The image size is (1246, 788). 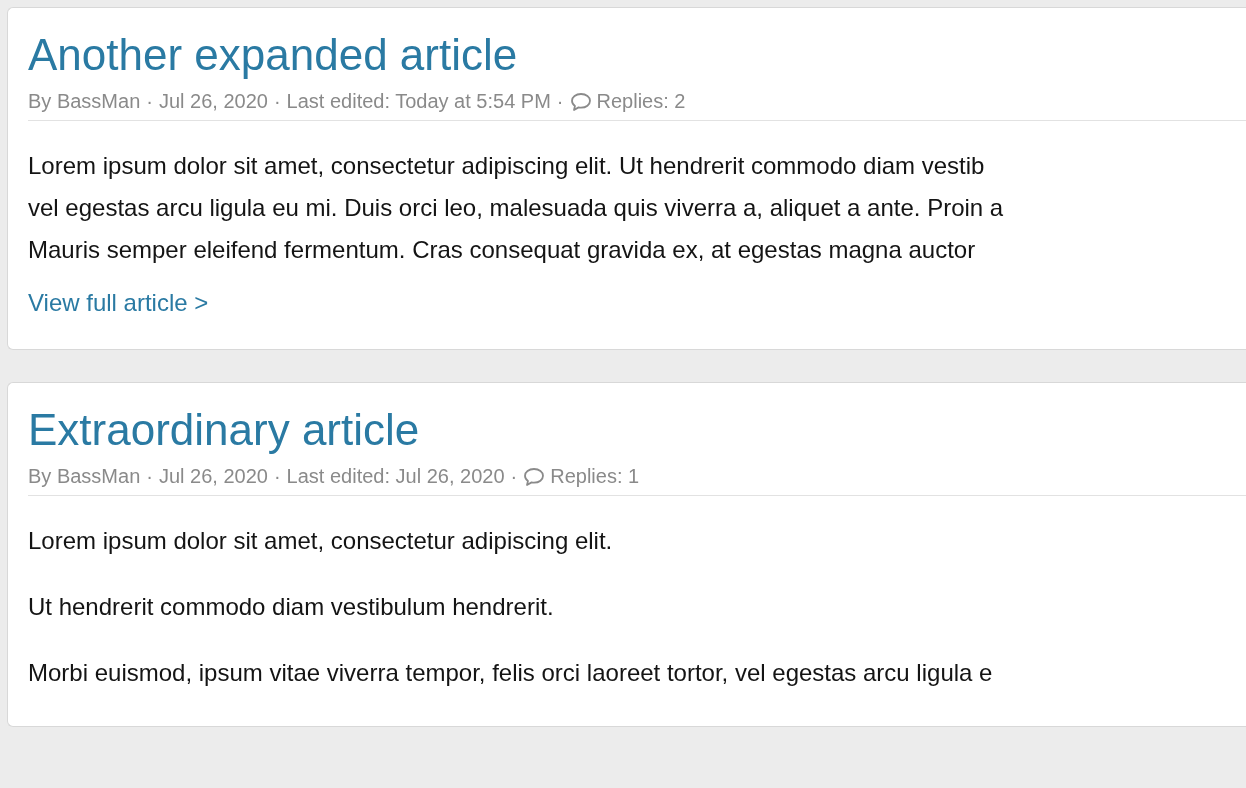 I want to click on replies-count: Replies: 2, so click(x=641, y=101).